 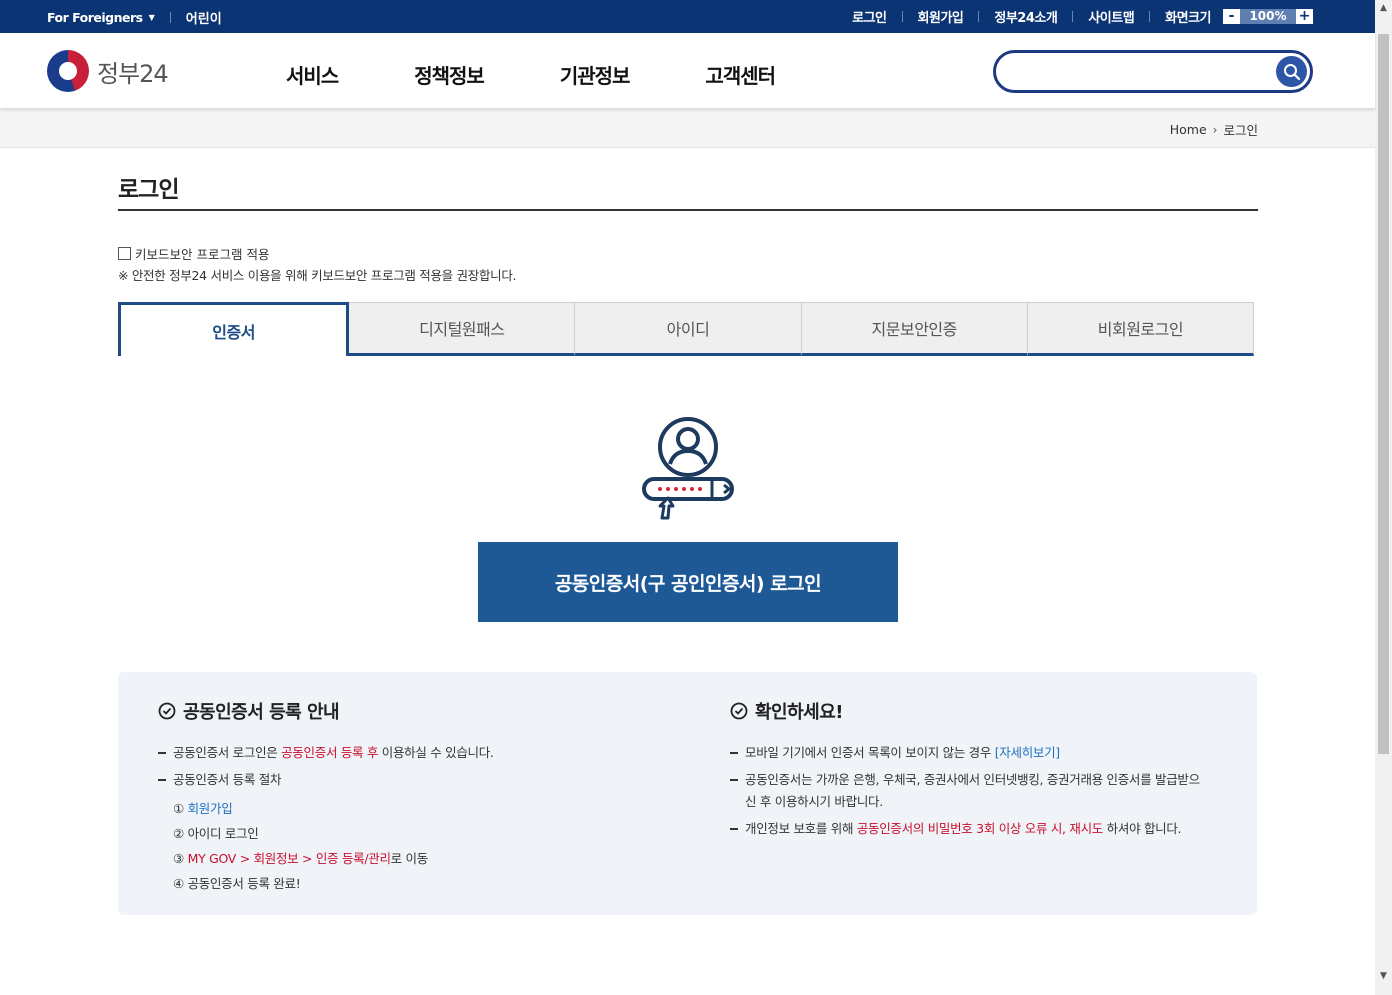 What do you see at coordinates (436, 752) in the screenshot?
I see `text: 이용하실 수 있습니다.` at bounding box center [436, 752].